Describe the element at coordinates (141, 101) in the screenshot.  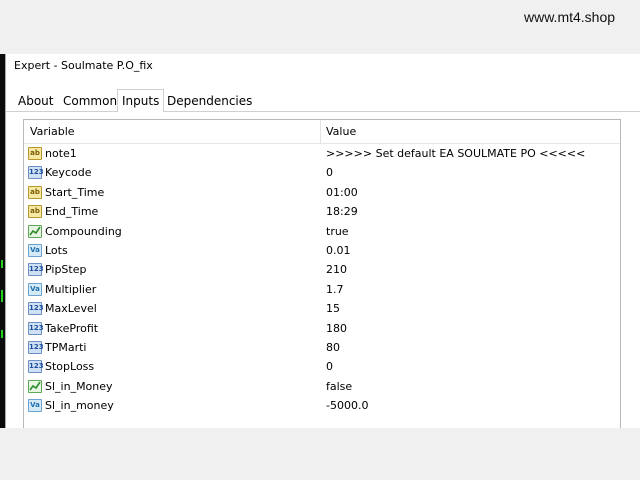
I see `tab-inputs: Inputs` at that location.